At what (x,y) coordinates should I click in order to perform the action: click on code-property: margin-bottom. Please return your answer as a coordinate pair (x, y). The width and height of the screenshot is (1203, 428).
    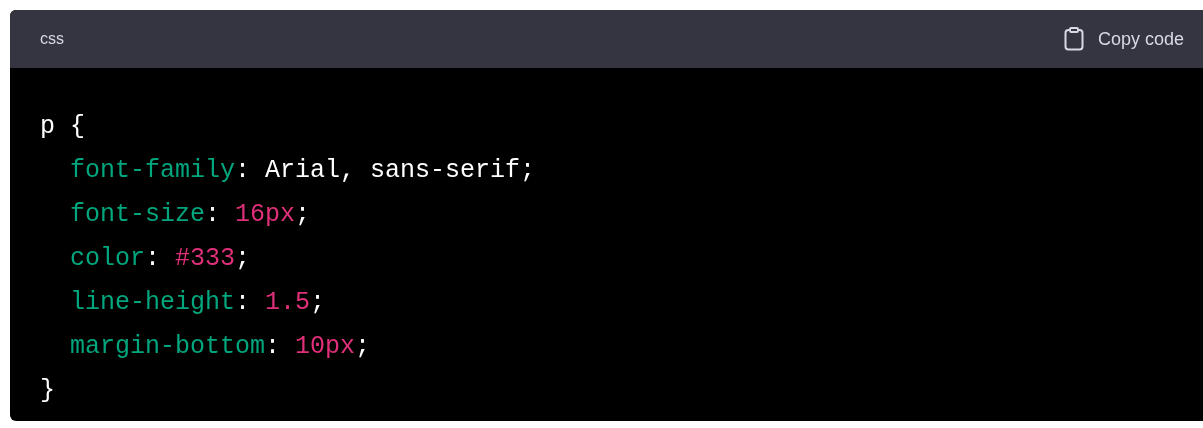
    Looking at the image, I should click on (168, 347).